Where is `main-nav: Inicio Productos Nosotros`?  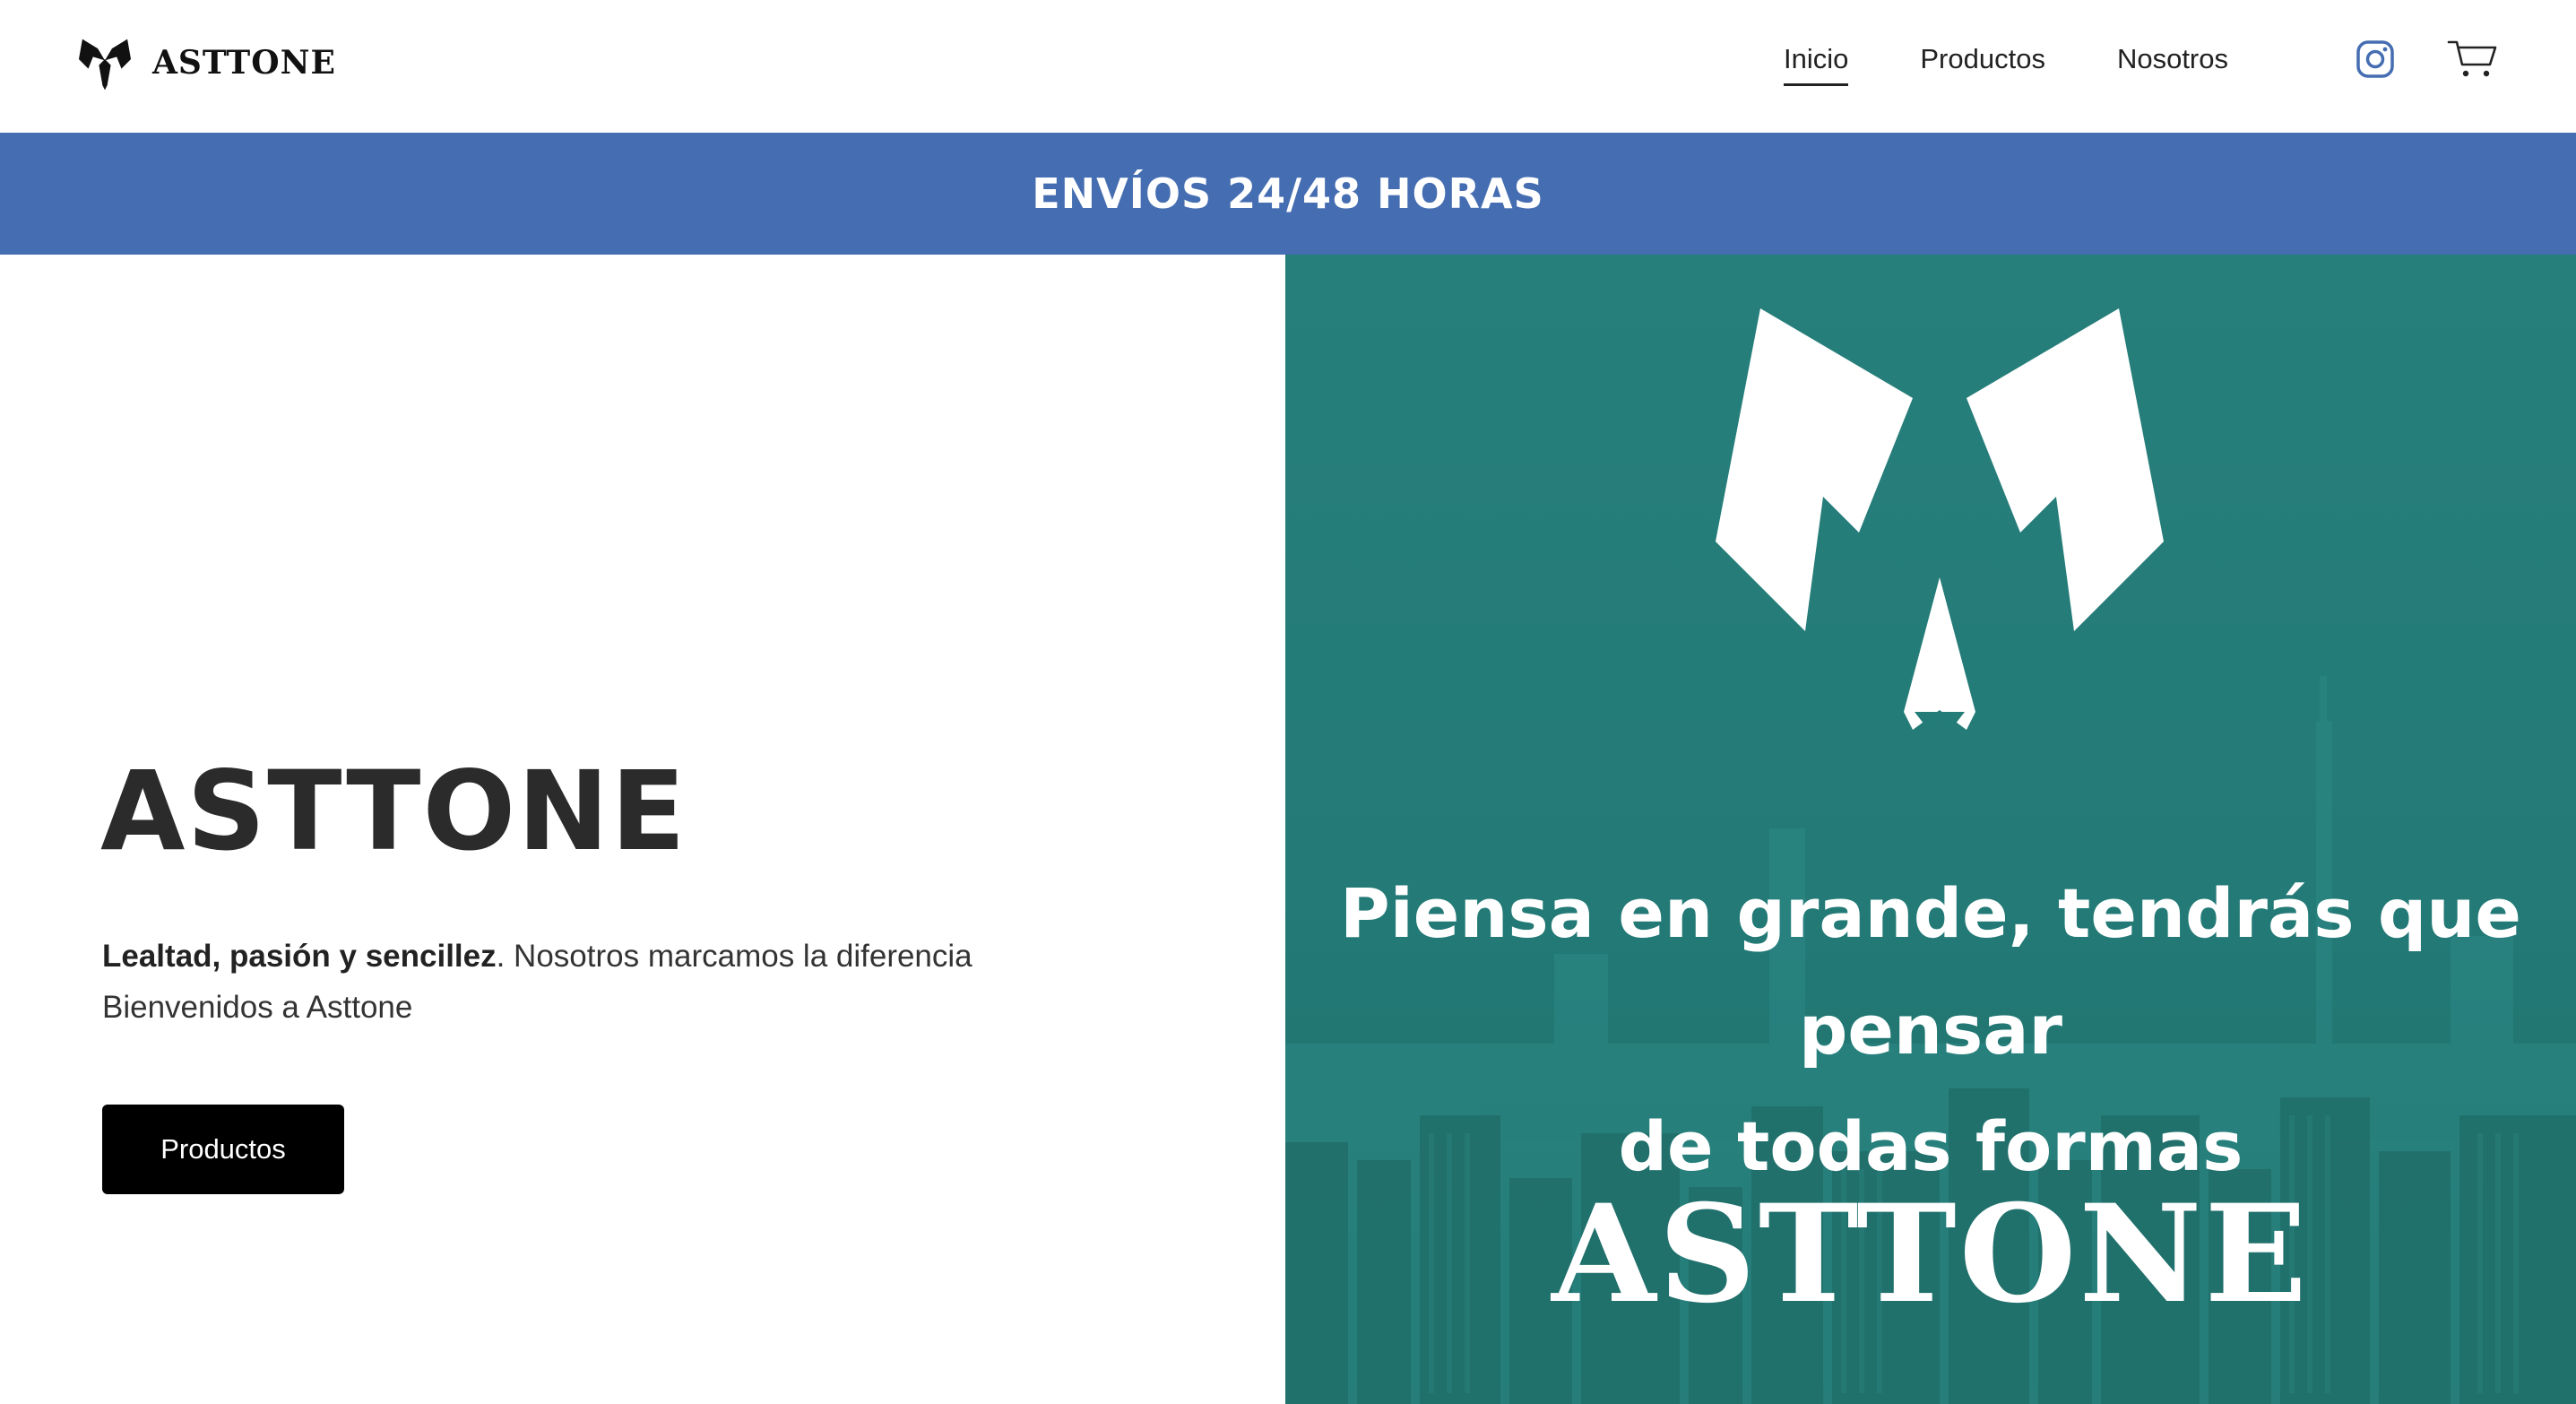
main-nav: Inicio Productos Nosotros is located at coordinates (2006, 61).